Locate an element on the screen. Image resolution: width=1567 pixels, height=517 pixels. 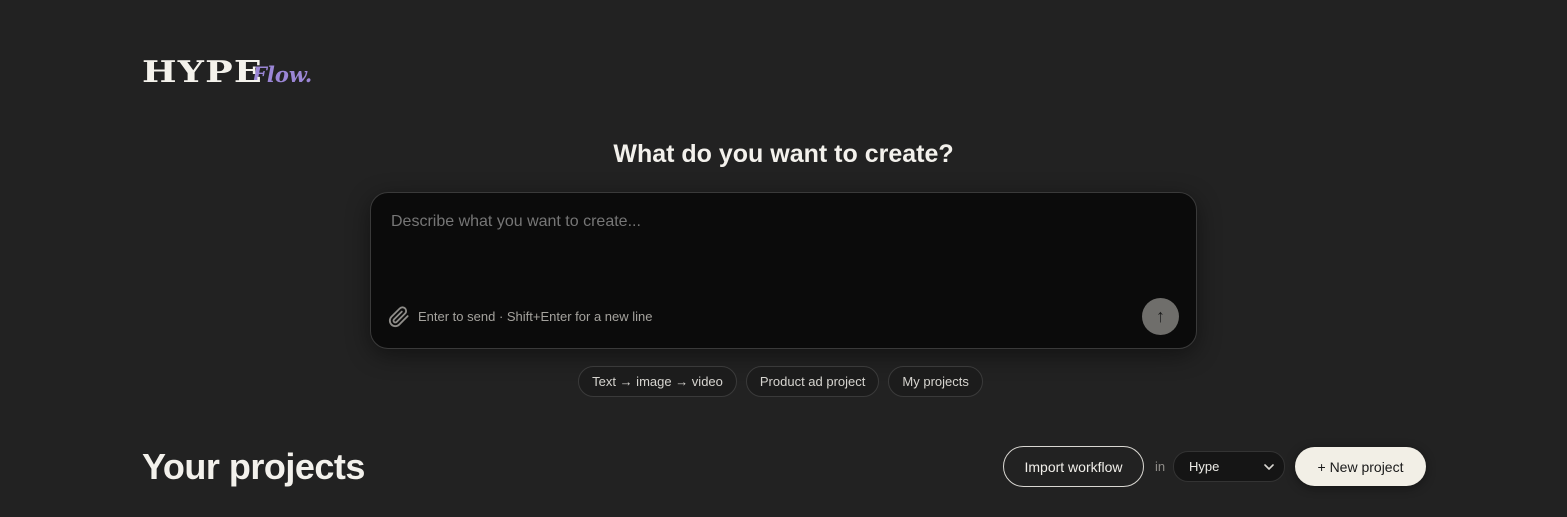
new-project-button: + New project is located at coordinates (1360, 466).